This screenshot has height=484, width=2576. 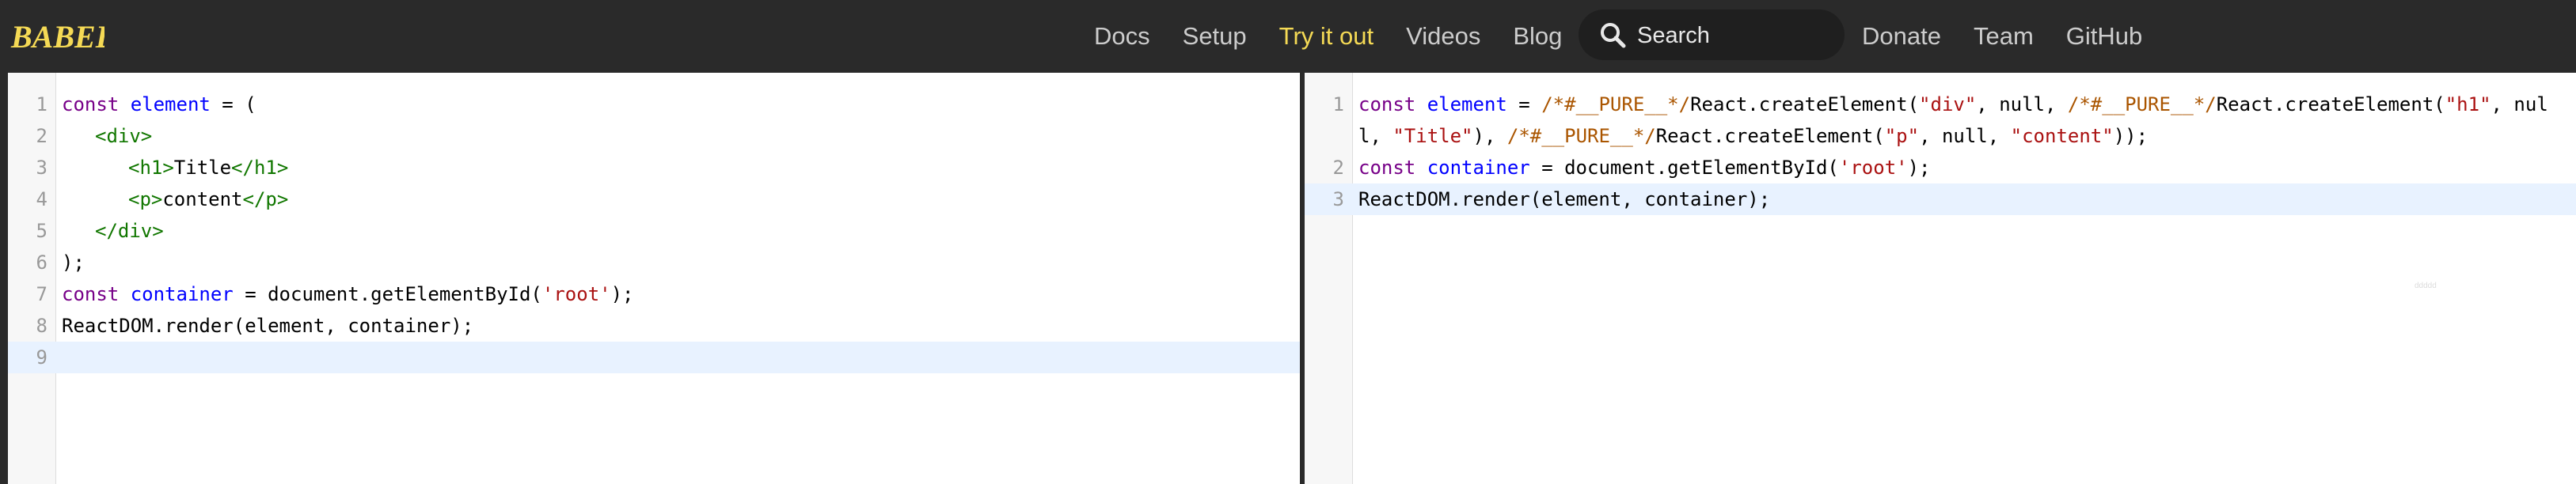 I want to click on line-number: 4, so click(x=41, y=199).